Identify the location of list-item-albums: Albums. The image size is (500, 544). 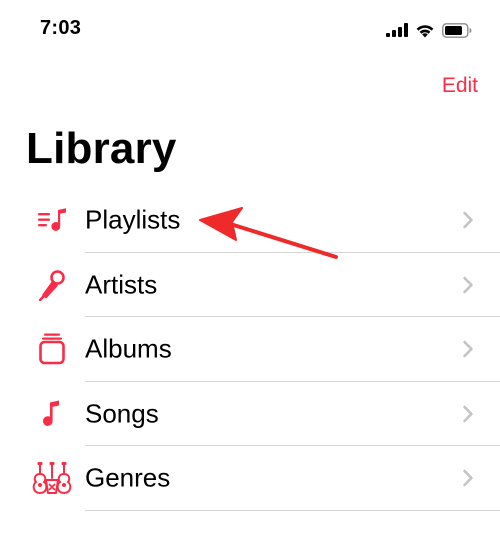
(250, 349).